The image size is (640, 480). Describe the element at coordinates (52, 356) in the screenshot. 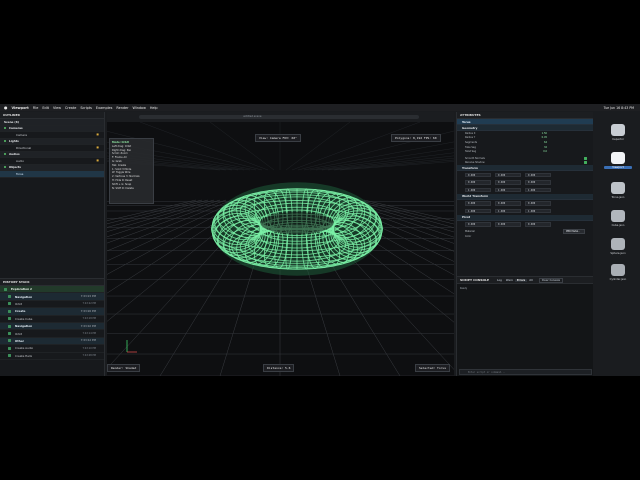

I see `history-row: Create Helix 7:43:08 PM` at that location.